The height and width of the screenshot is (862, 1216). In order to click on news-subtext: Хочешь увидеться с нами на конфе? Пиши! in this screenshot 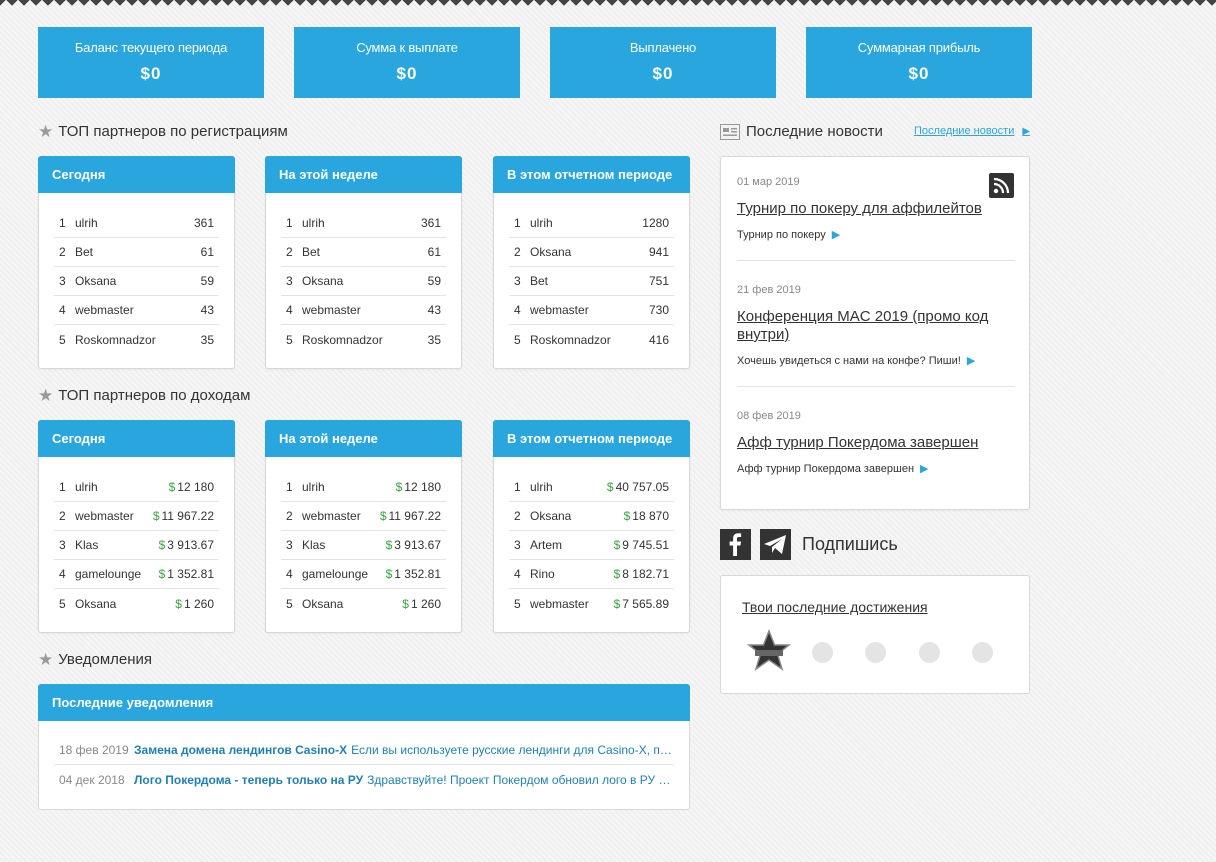, I will do `click(849, 361)`.